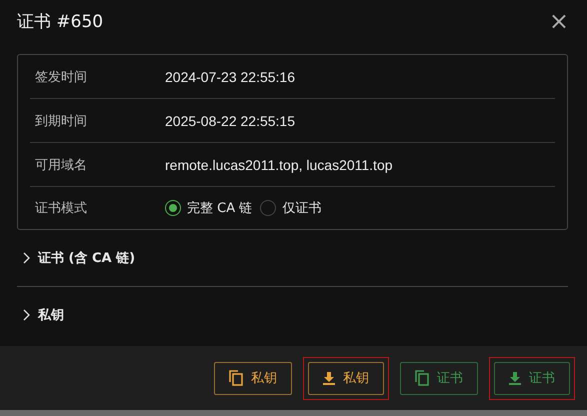 The image size is (587, 416). I want to click on collapsible-header: 证书 (含 CA 链), so click(293, 258).